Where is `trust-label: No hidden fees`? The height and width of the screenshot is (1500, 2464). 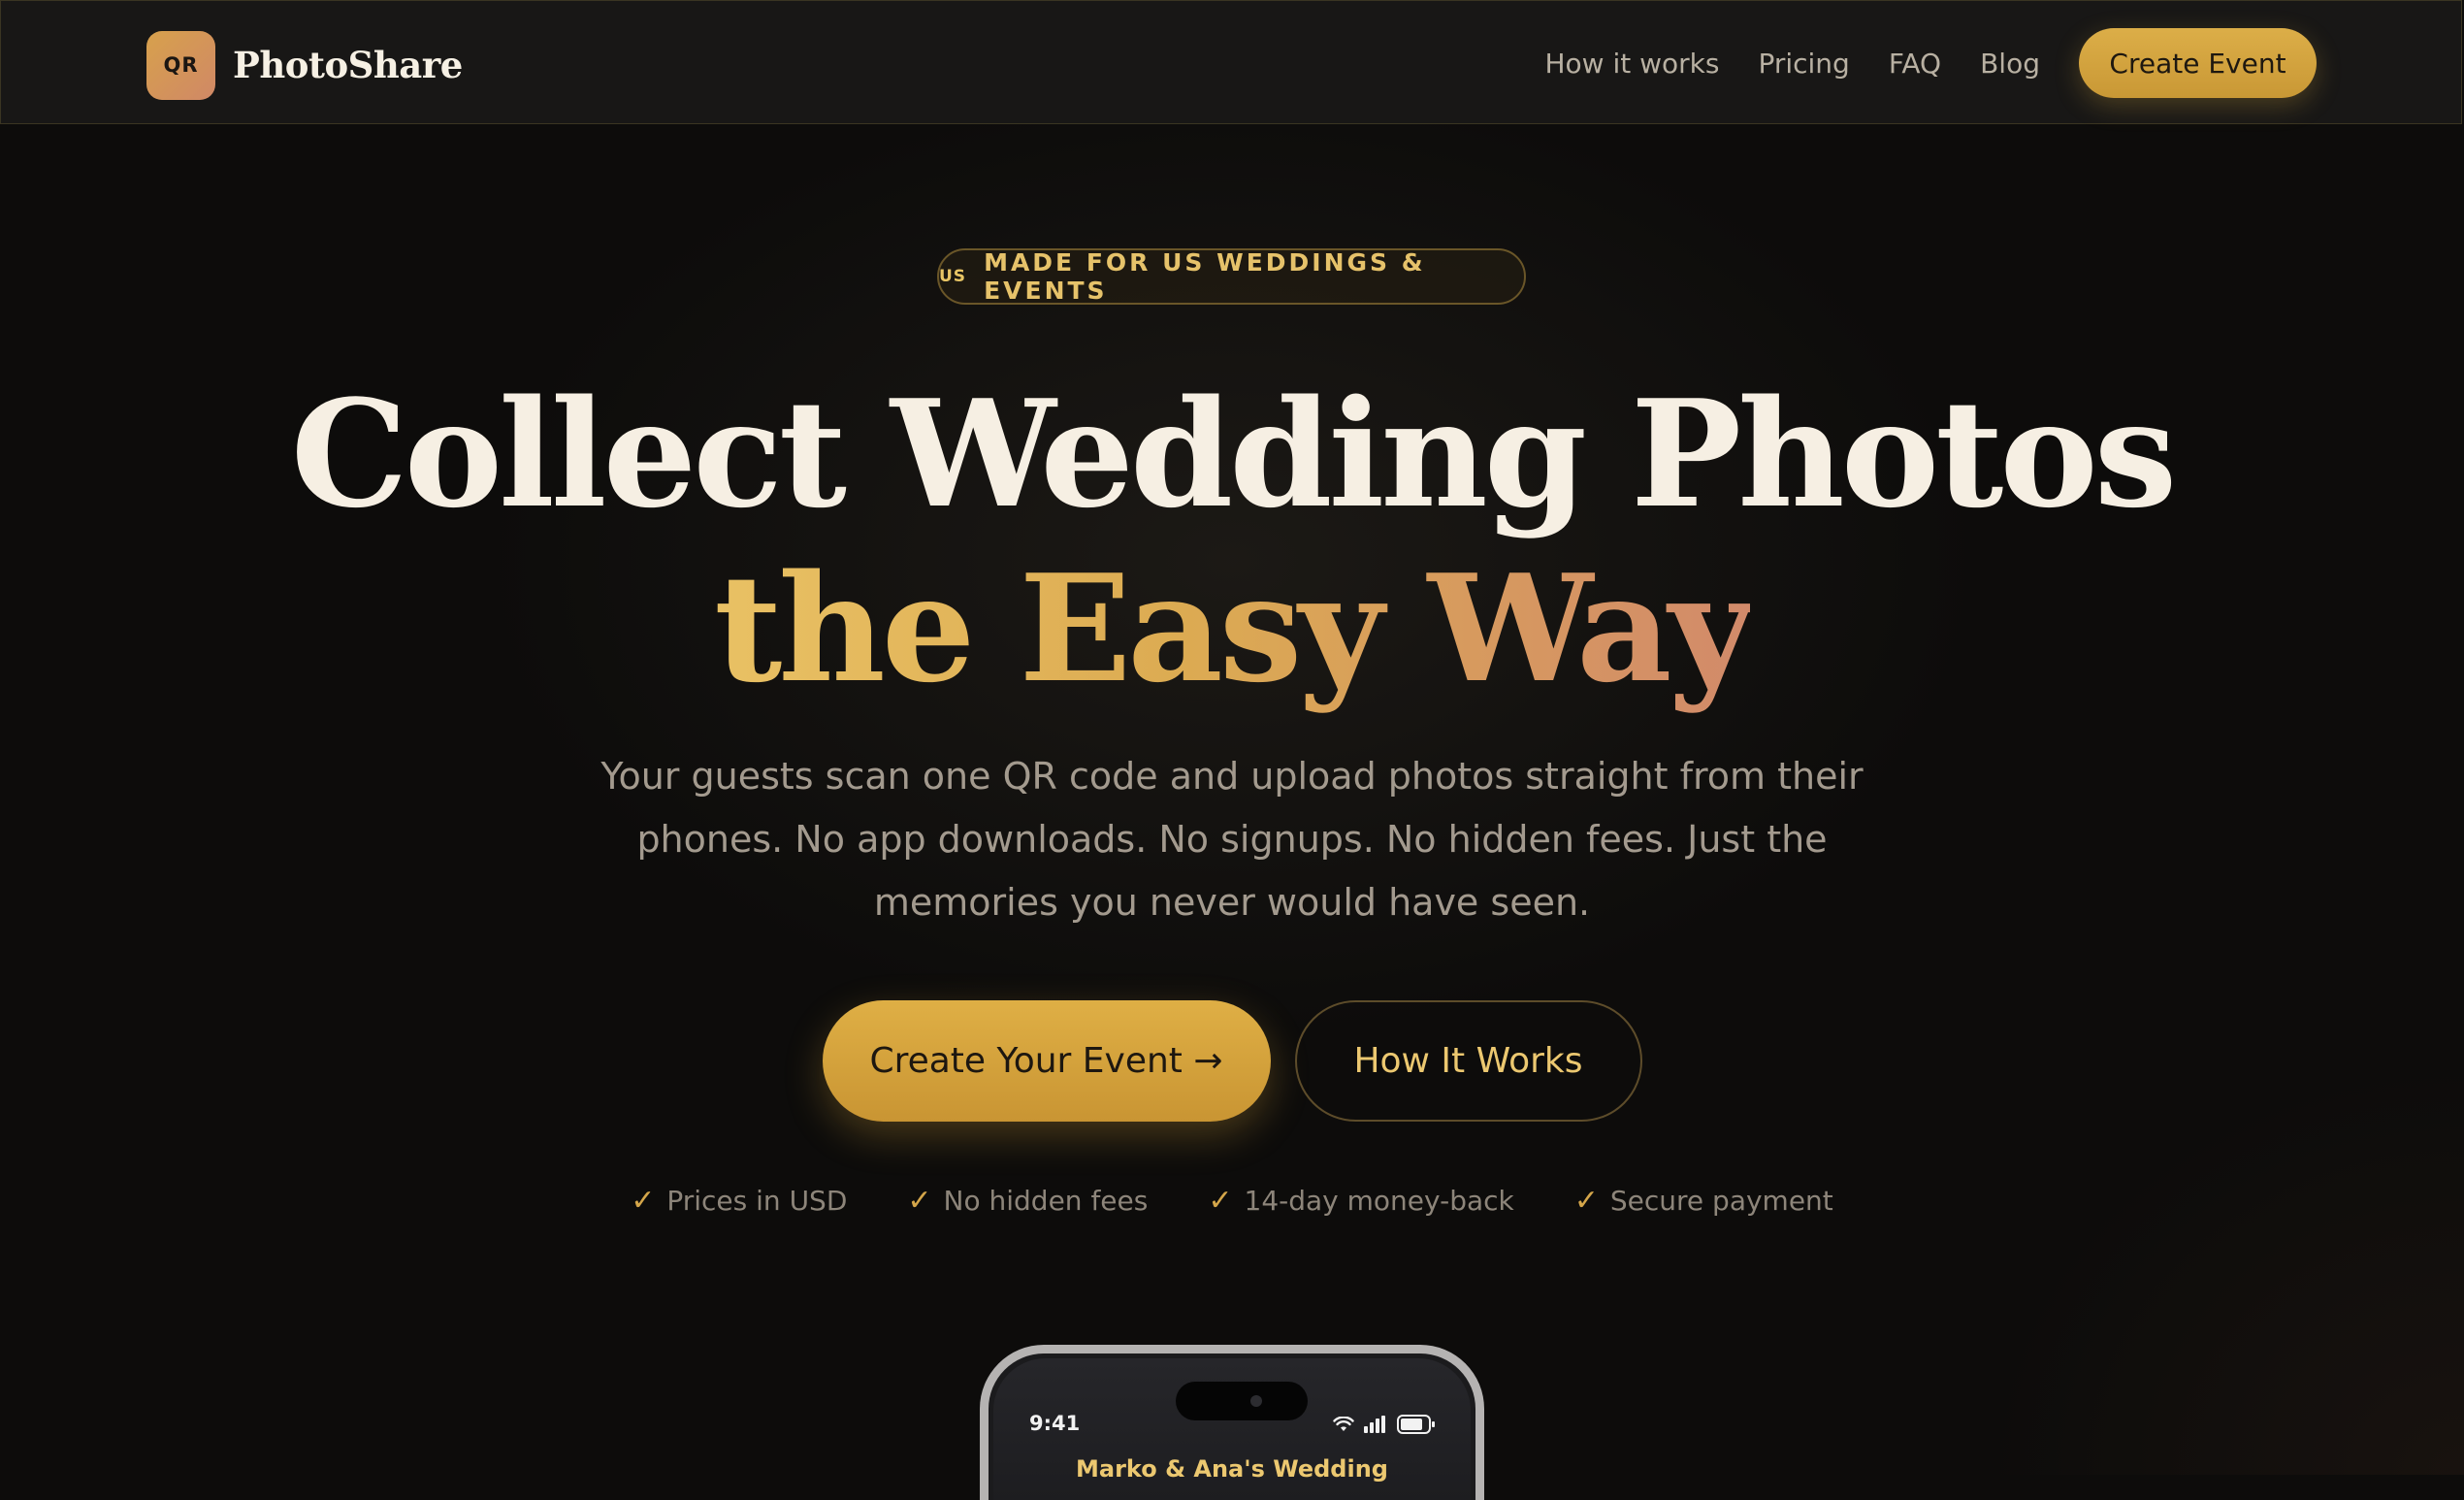
trust-label: No hidden fees is located at coordinates (1046, 1200).